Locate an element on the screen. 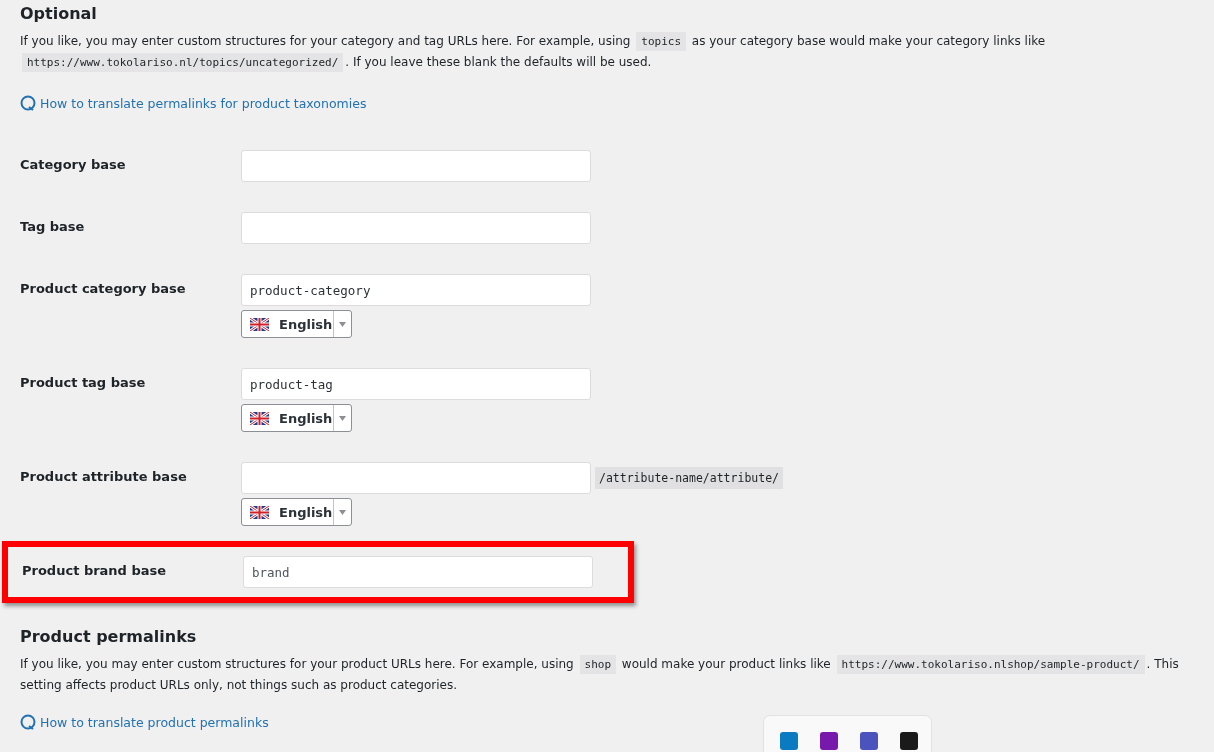  section-description: If you like, you may enter custom structures for your product URLs here. For example, using shop would make your product links like https://www.tokolariso.nlshop/sample-product/ . This setting affects product URLs only, not things such as product categories. is located at coordinates (600, 674).